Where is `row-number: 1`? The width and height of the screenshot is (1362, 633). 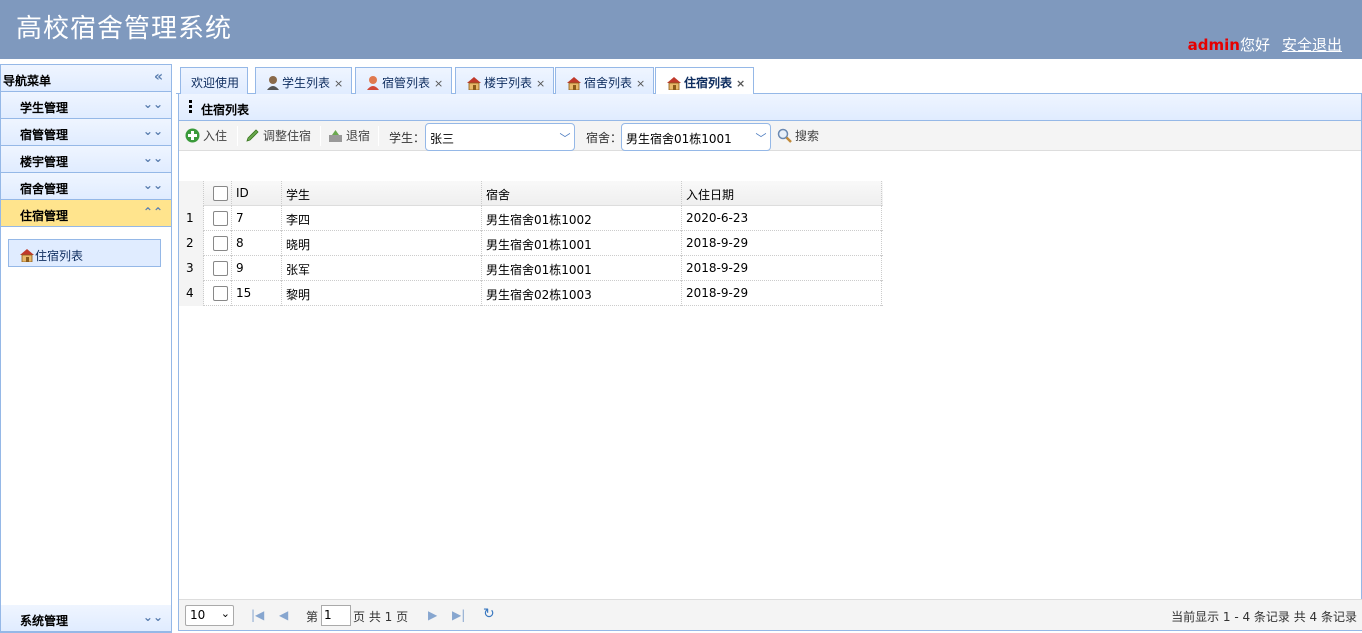
row-number: 1 is located at coordinates (191, 218).